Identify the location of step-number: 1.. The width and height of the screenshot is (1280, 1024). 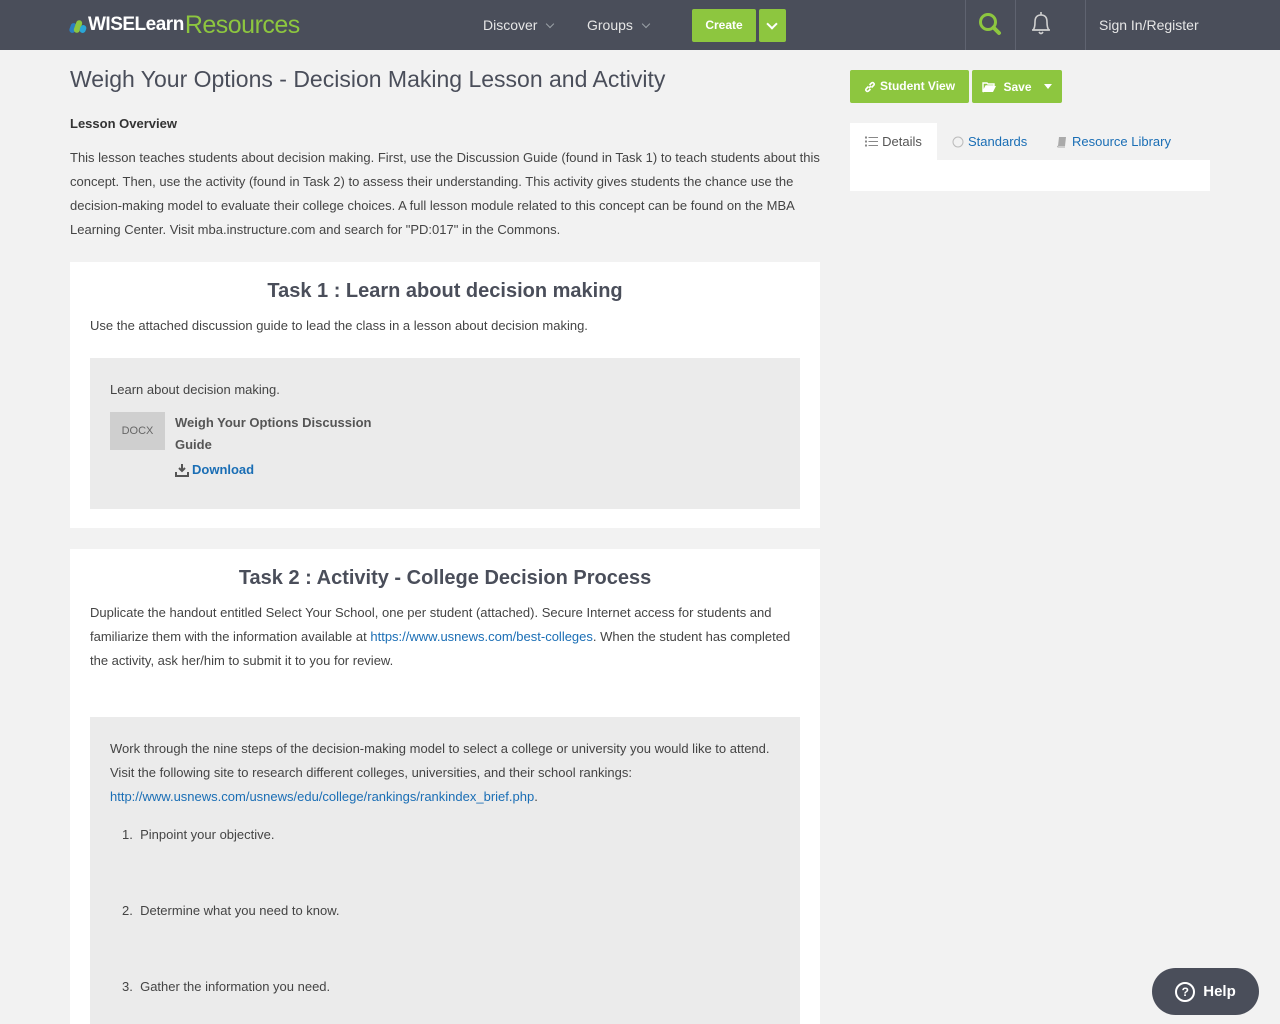
(127, 834).